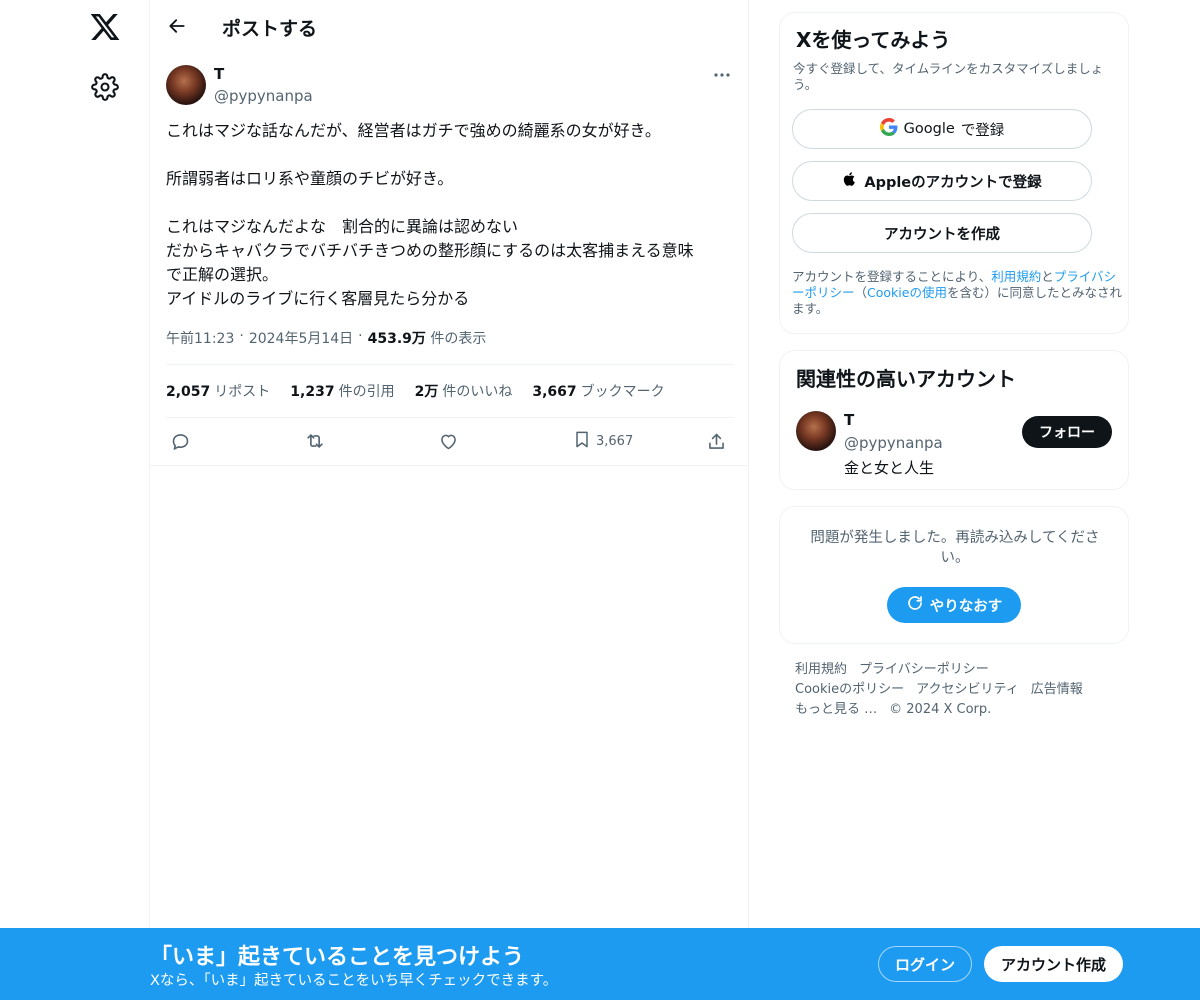  What do you see at coordinates (222, 274) in the screenshot?
I see `post-line: で正解の選択。` at bounding box center [222, 274].